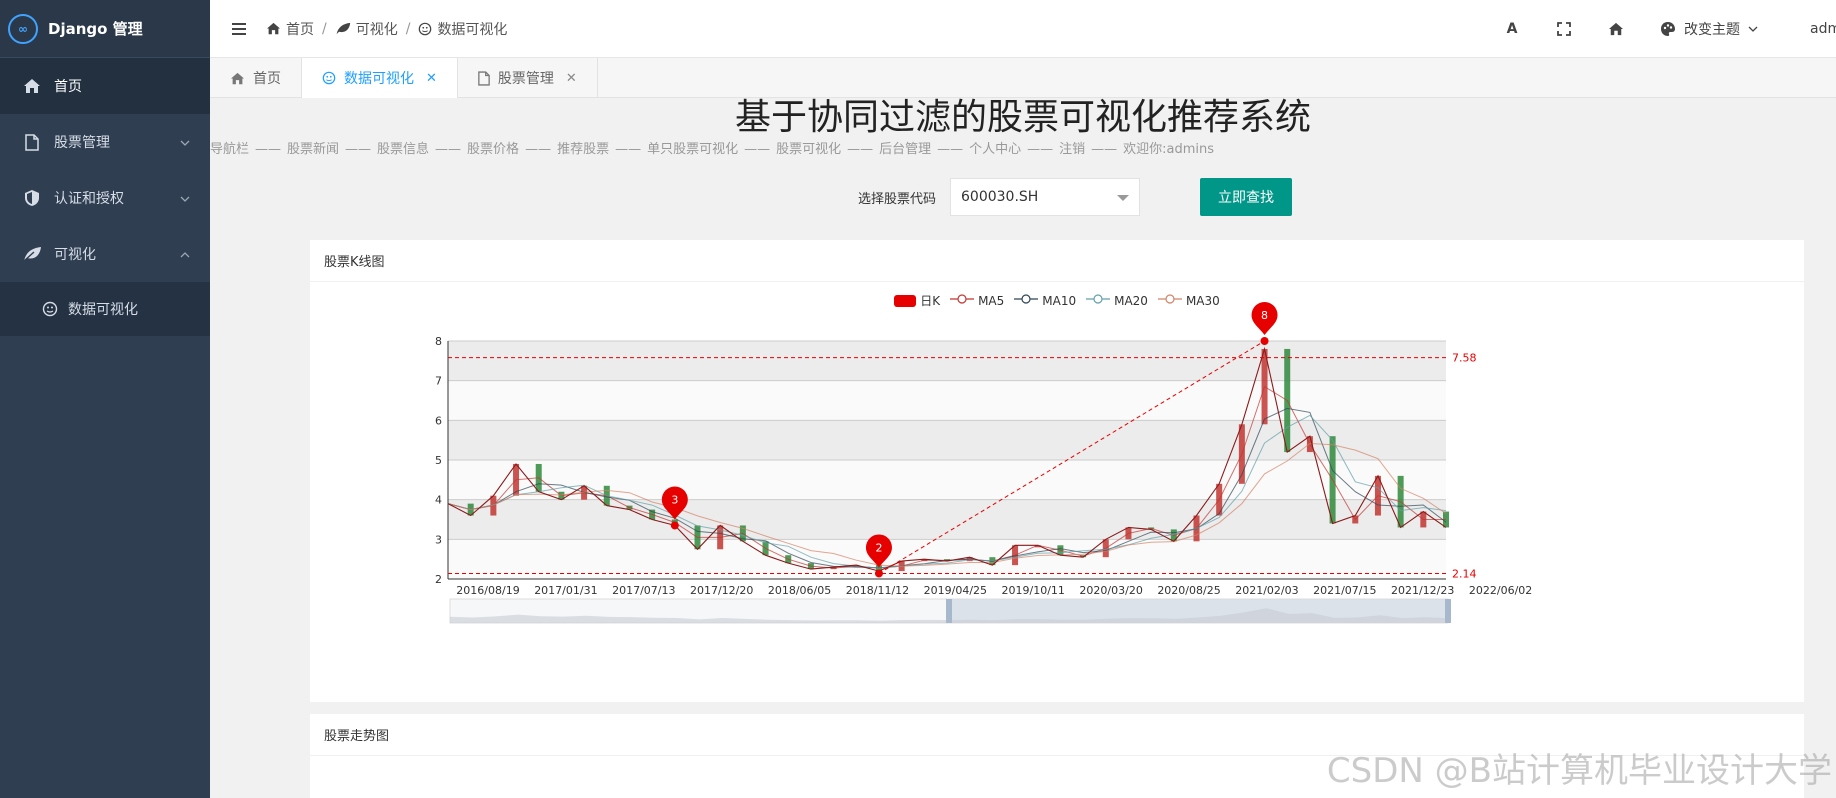 The width and height of the screenshot is (1836, 798). Describe the element at coordinates (1000, 197) in the screenshot. I see `stock-code-value: 600030.SH` at that location.